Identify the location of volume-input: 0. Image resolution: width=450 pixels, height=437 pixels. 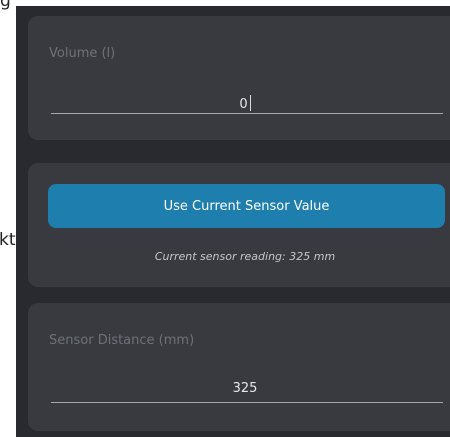
(239, 103).